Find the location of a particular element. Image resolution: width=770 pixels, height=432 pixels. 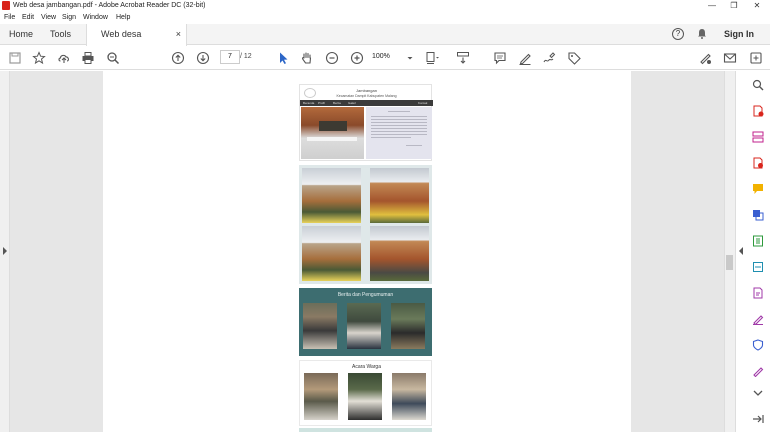

minimize-button: — is located at coordinates (712, 6).